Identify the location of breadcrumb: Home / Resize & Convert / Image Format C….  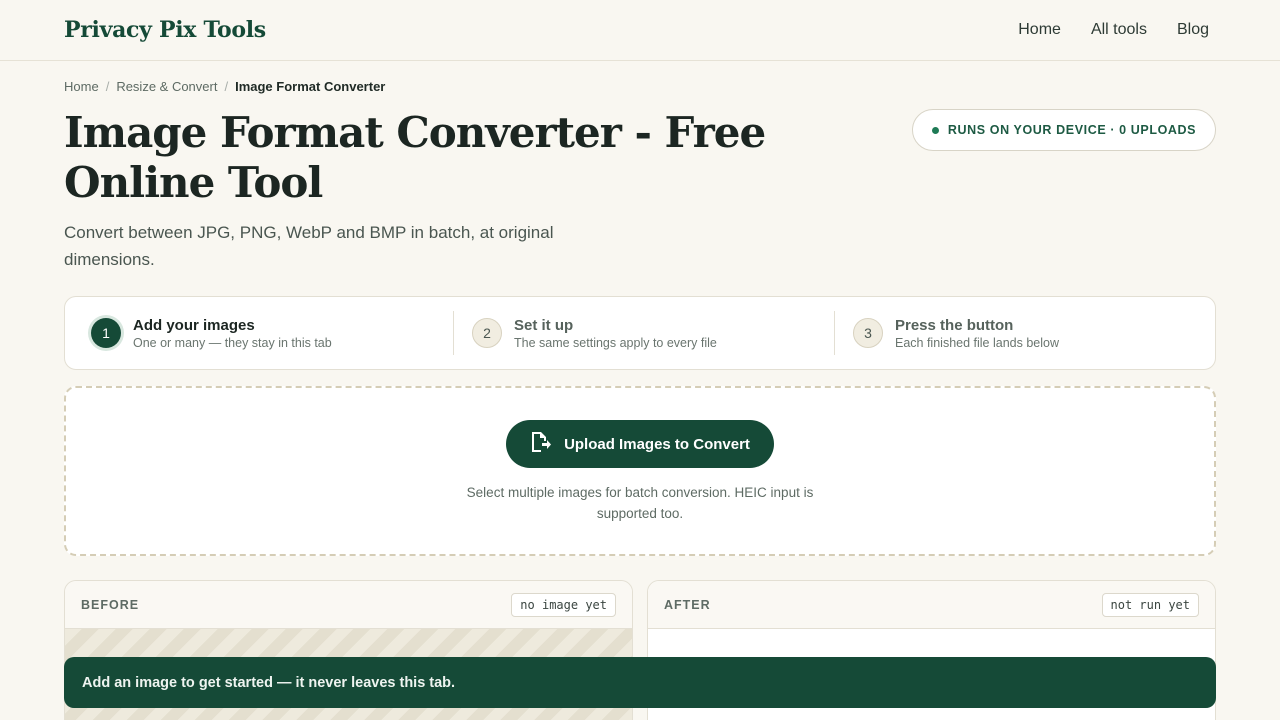
(224, 86).